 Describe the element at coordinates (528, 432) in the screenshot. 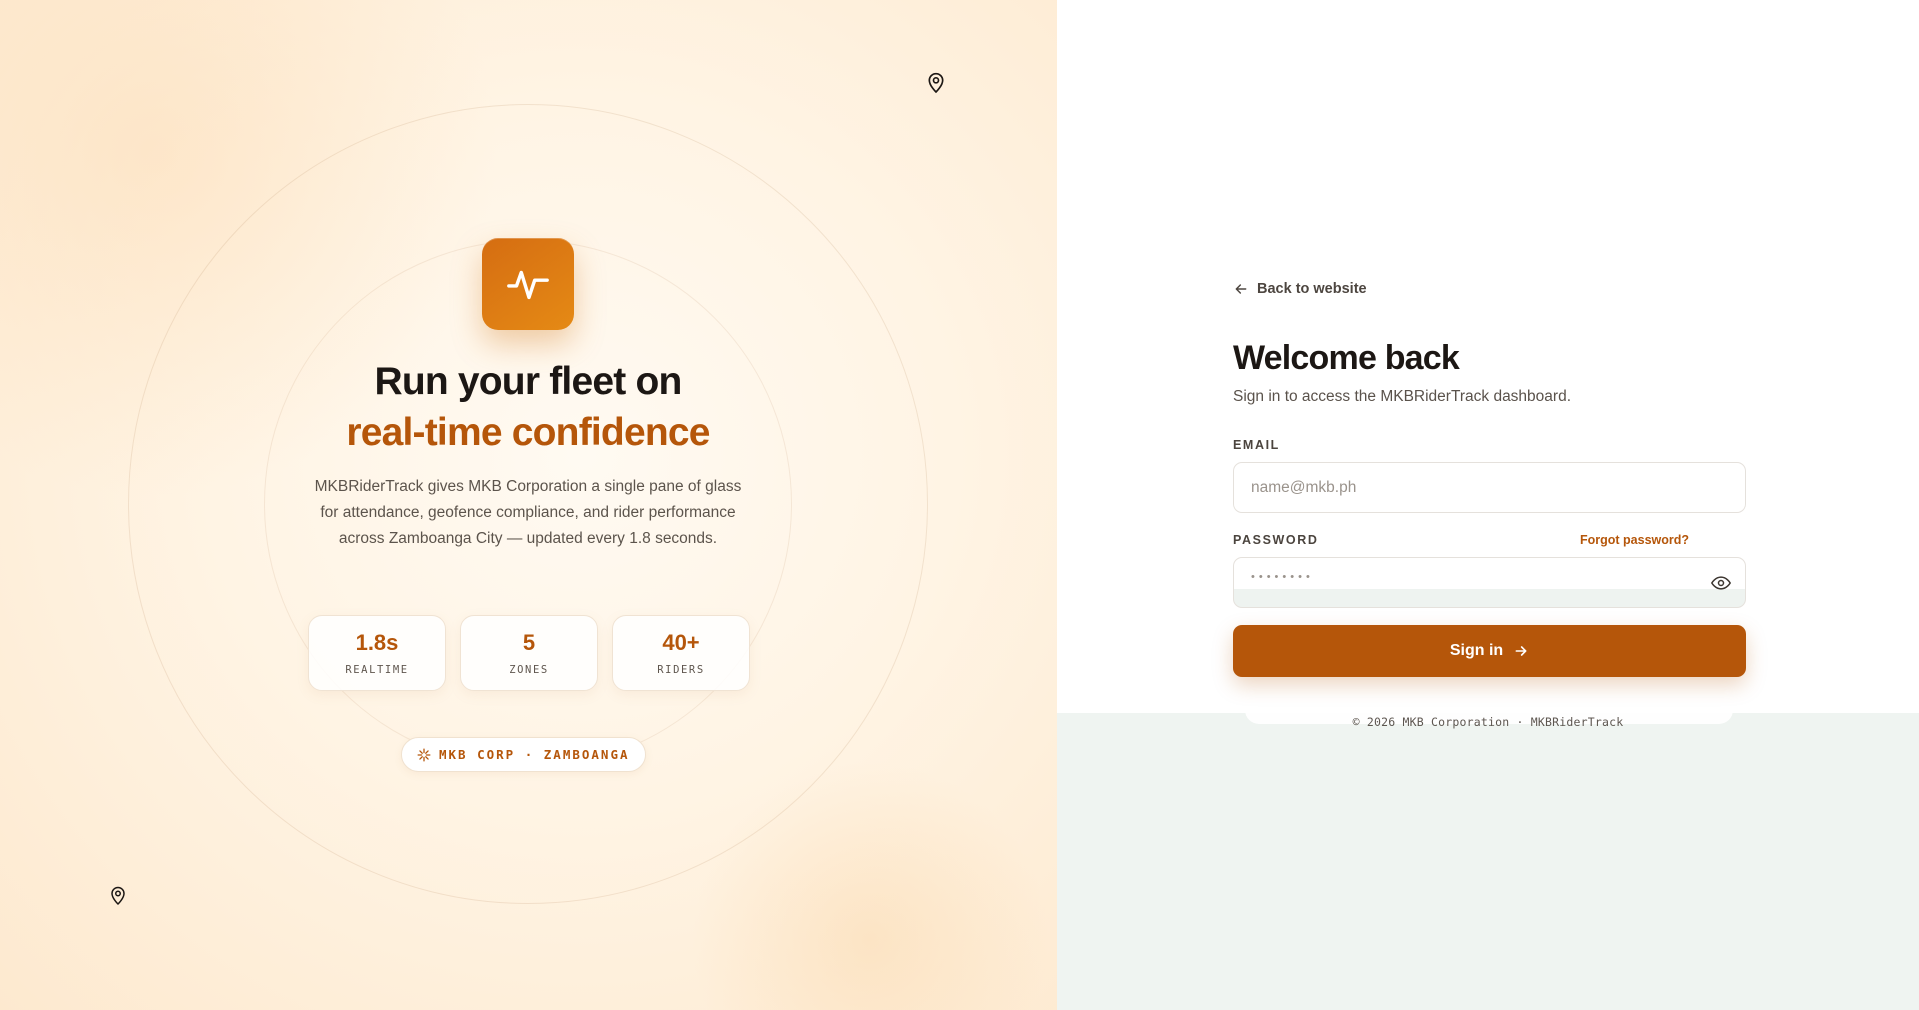

I see `hero-title-line2: real-time confidence` at that location.